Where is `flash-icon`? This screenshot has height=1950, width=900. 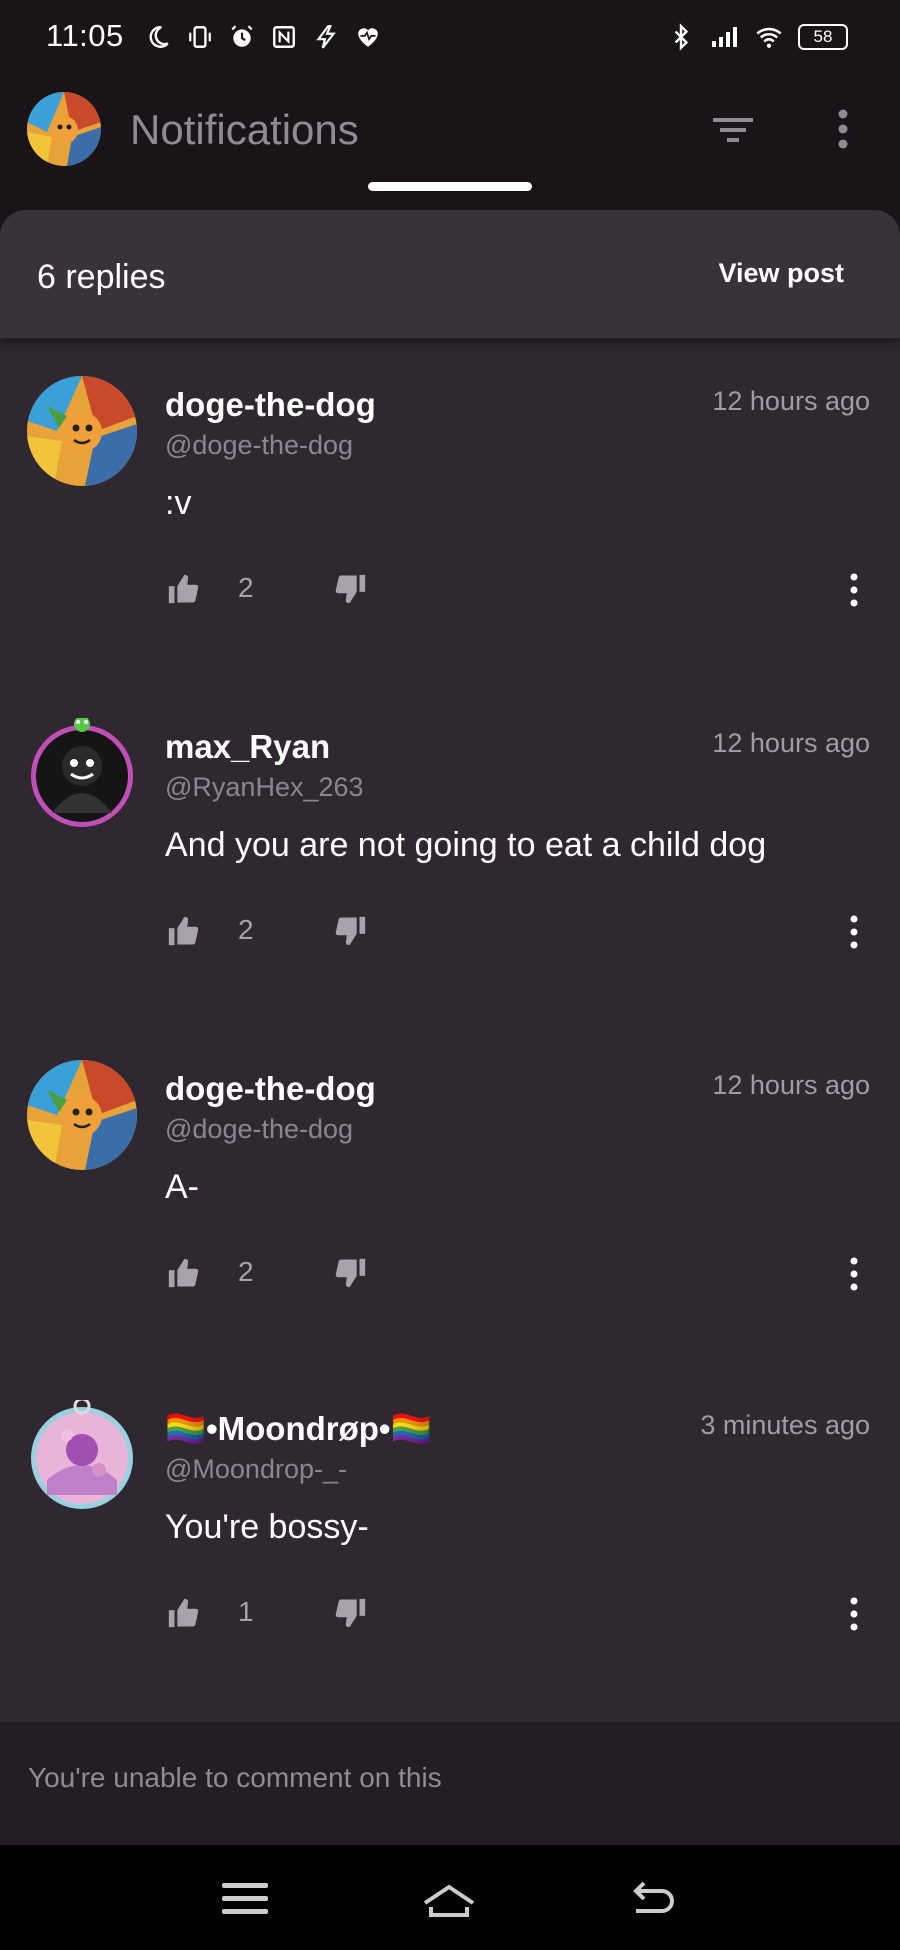 flash-icon is located at coordinates (326, 37).